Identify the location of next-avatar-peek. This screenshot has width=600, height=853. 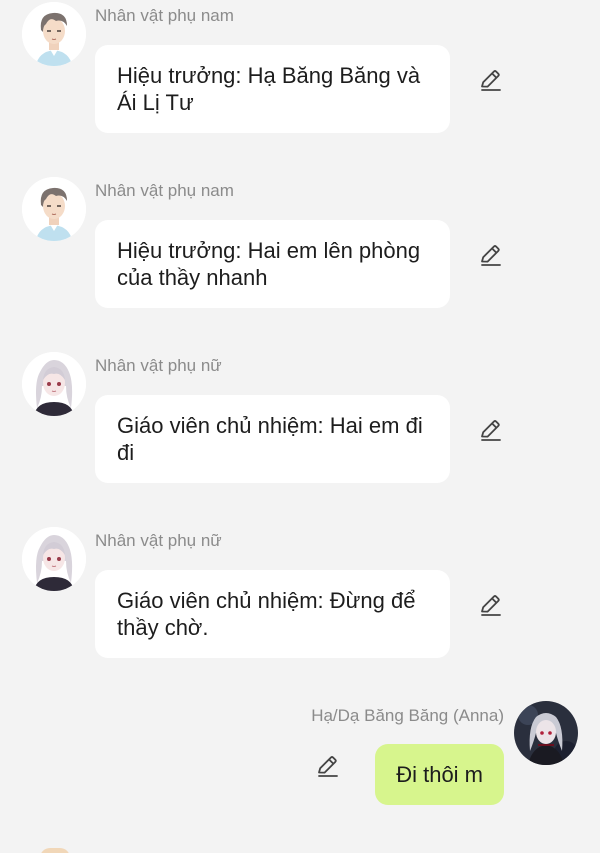
(55, 850).